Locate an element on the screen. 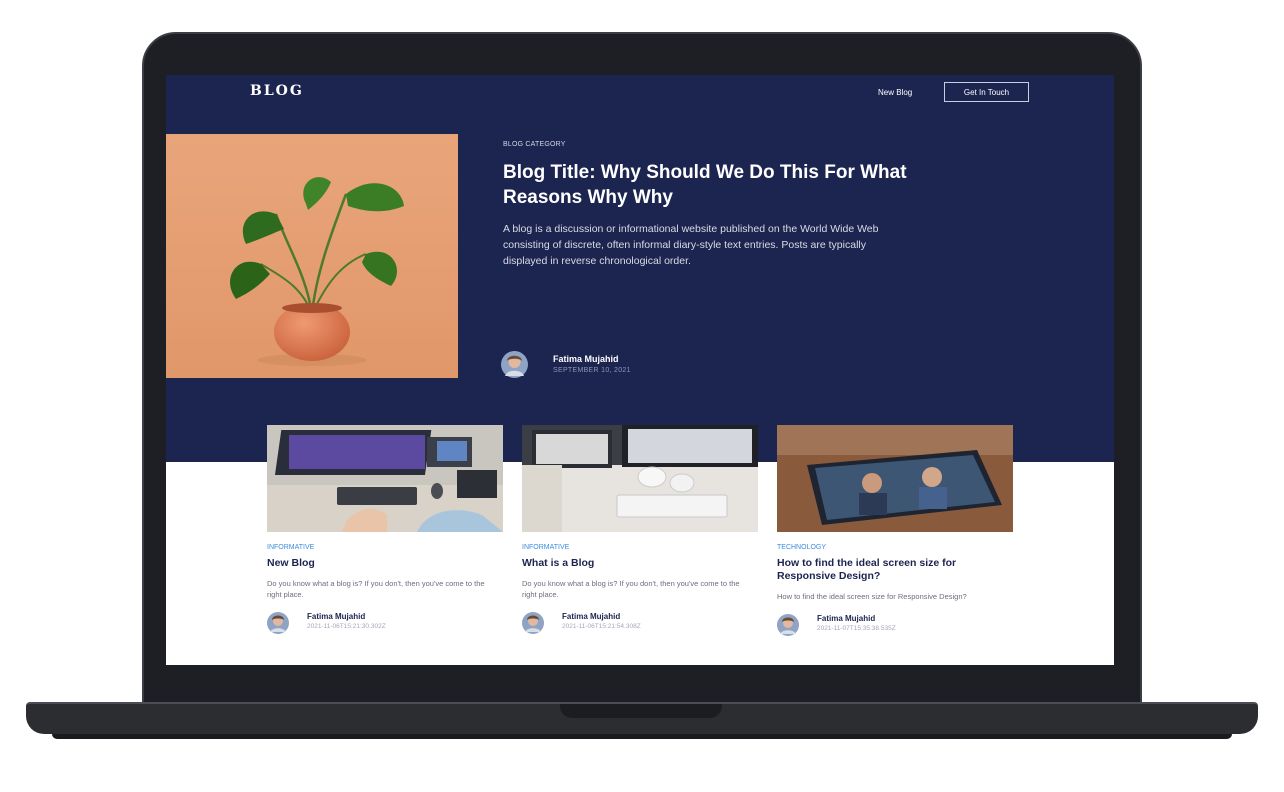  card-author: Fatima Mujahid 2021-11-06T15:21:30.302Z is located at coordinates (385, 623).